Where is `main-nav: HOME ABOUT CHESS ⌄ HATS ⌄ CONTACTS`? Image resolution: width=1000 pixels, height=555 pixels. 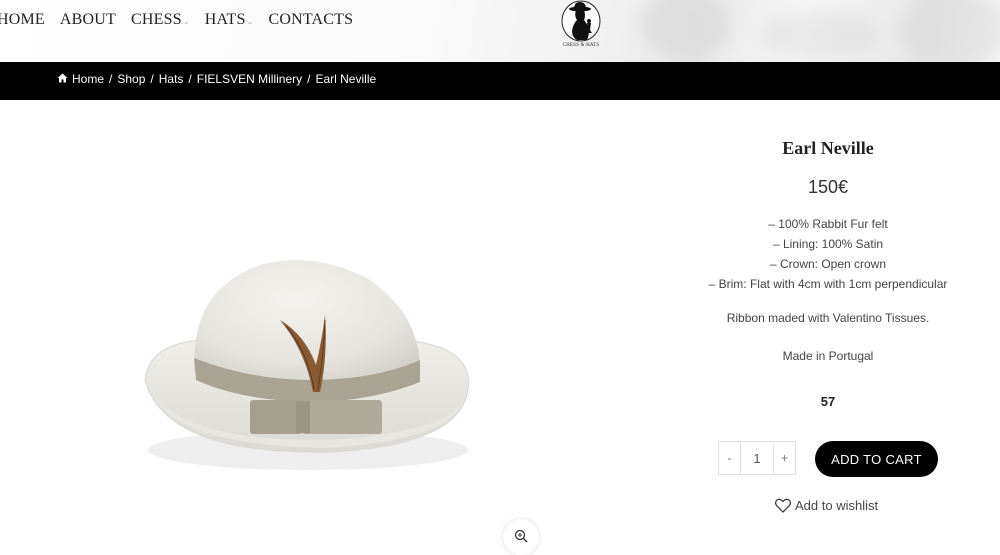
main-nav: HOME ABOUT CHESS ⌄ HATS ⌄ CONTACTS is located at coordinates (184, 20).